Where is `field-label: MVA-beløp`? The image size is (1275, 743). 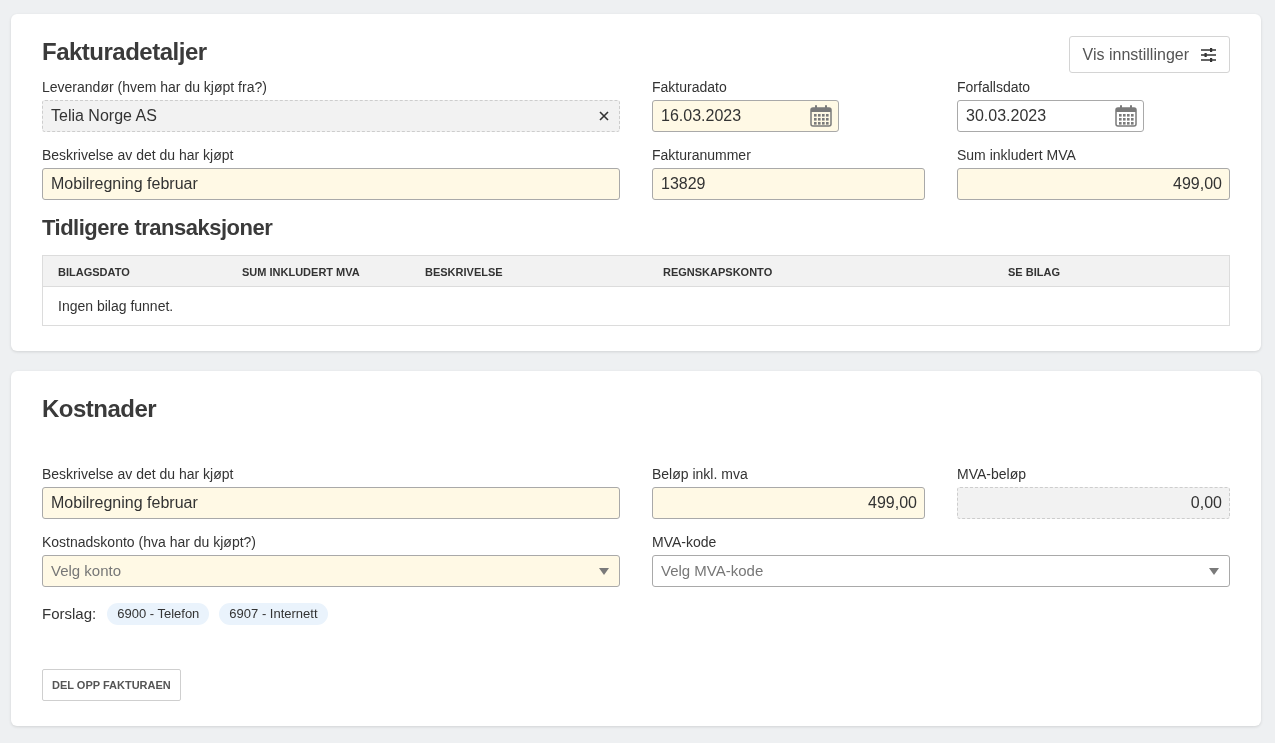 field-label: MVA-beløp is located at coordinates (991, 474).